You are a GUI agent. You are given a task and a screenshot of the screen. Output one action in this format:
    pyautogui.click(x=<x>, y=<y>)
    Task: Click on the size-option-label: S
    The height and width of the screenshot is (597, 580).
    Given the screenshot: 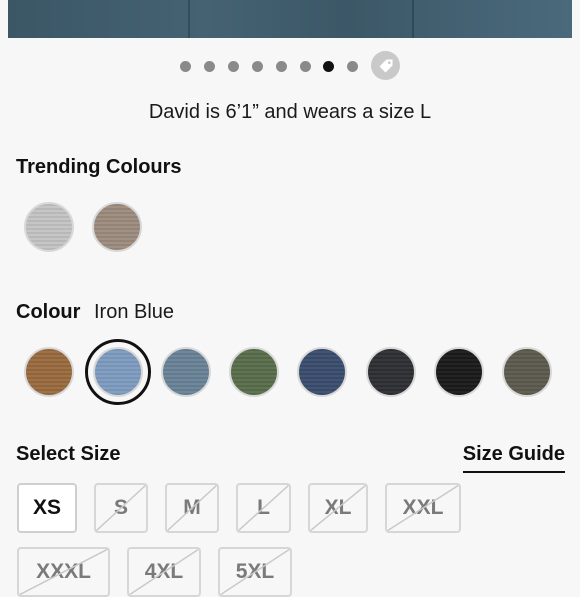 What is the action you would take?
    pyautogui.click(x=120, y=507)
    